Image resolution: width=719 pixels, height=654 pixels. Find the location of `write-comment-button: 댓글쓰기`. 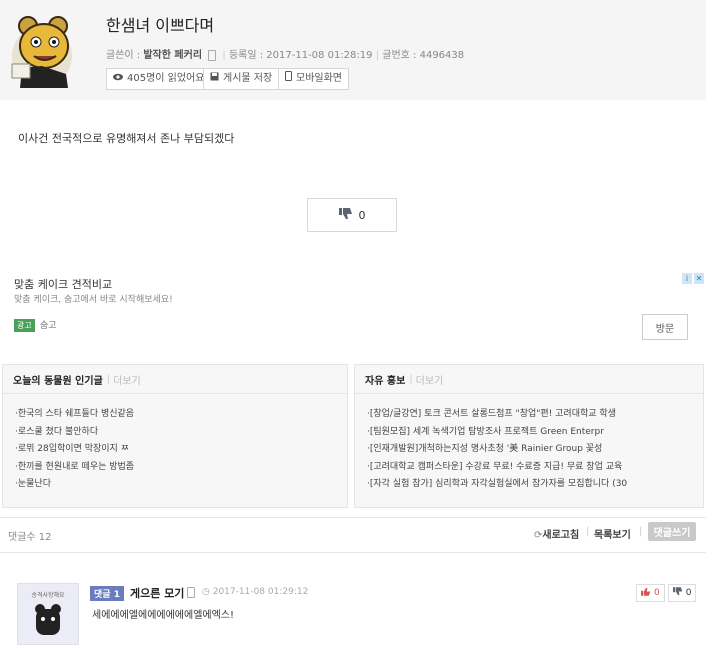

write-comment-button: 댓글쓰기 is located at coordinates (672, 531).